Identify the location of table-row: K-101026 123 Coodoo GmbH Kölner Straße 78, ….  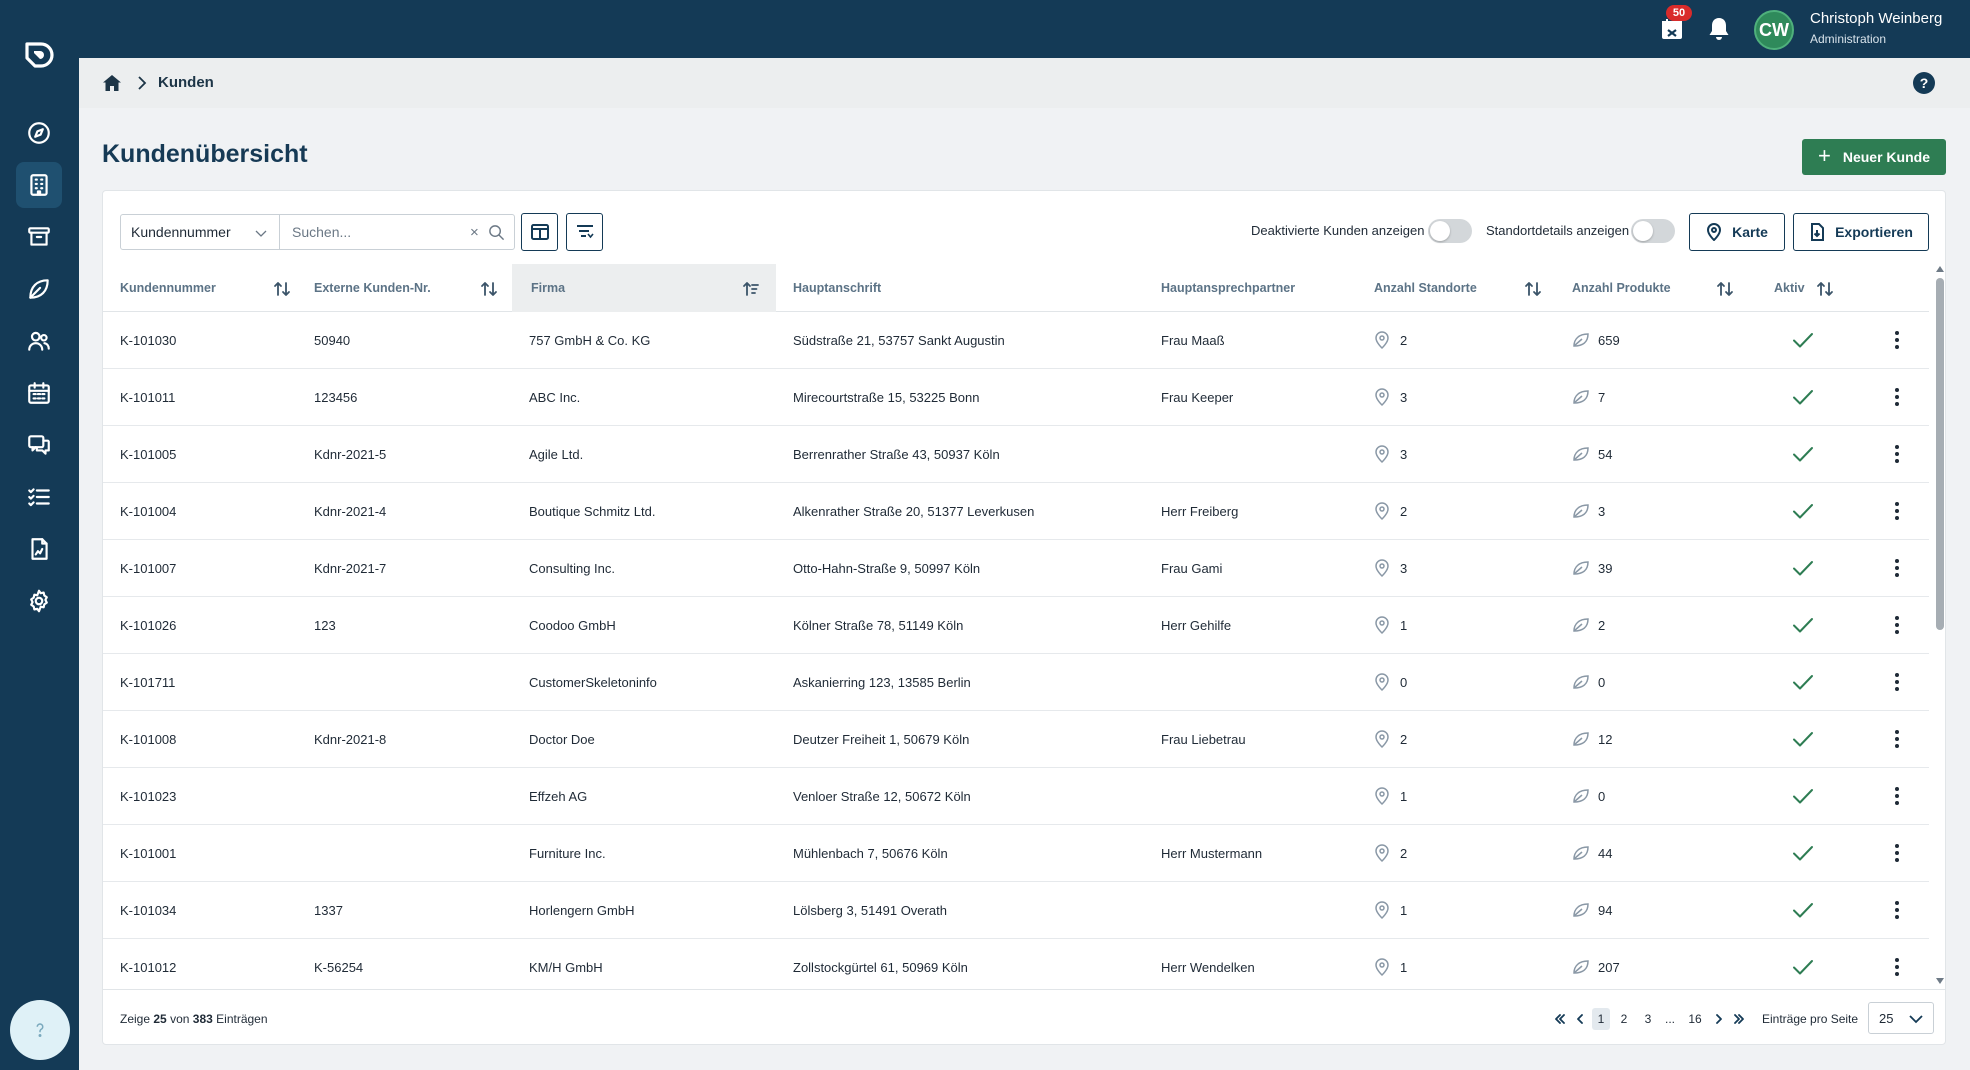
(1016, 625).